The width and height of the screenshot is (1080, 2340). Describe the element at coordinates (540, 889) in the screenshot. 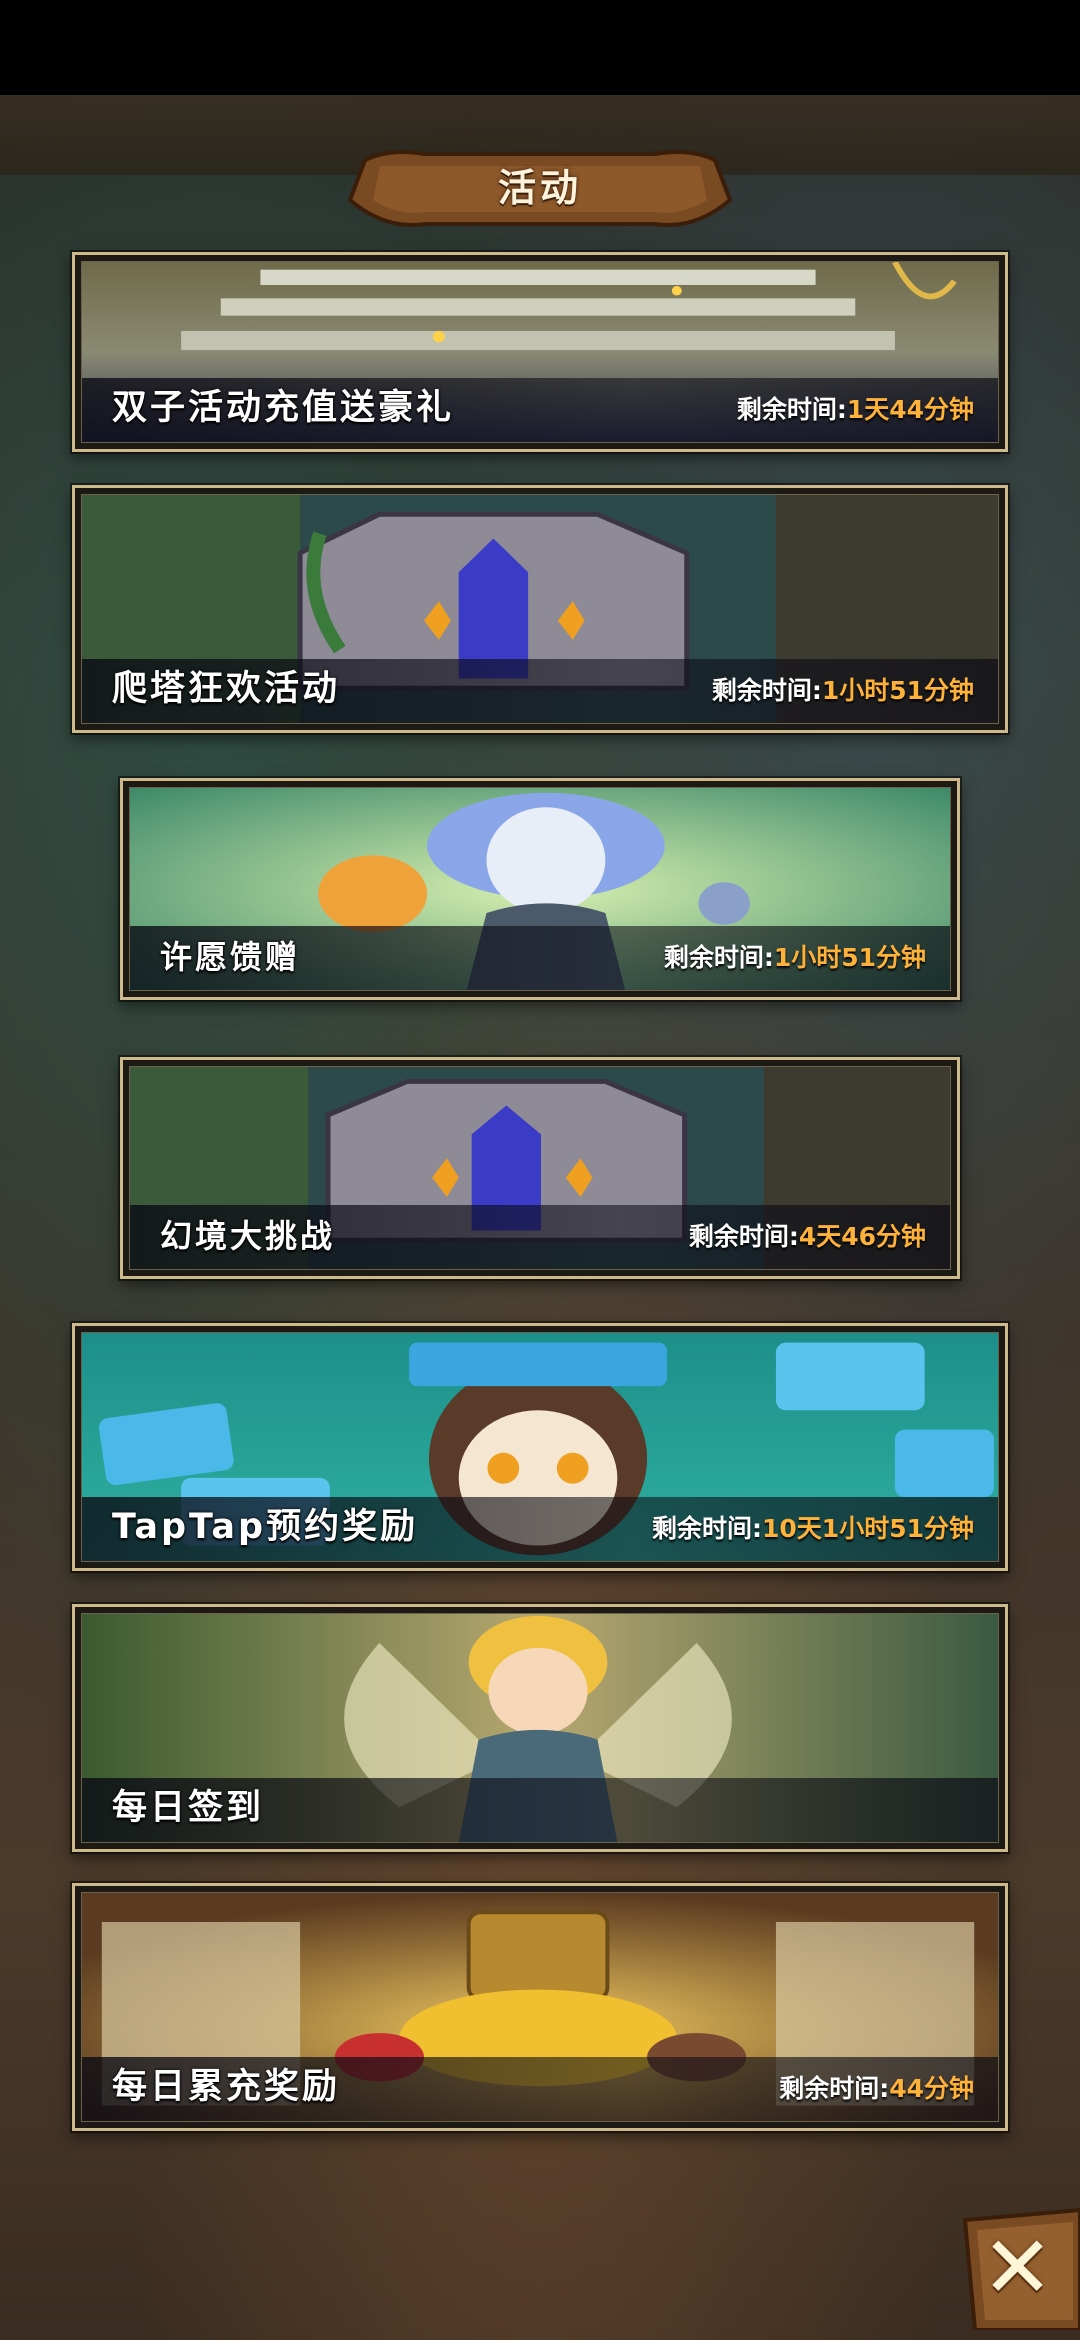

I see `event-card-wish-gift: 许愿馈赠 剩余时间:1小时51分钟` at that location.